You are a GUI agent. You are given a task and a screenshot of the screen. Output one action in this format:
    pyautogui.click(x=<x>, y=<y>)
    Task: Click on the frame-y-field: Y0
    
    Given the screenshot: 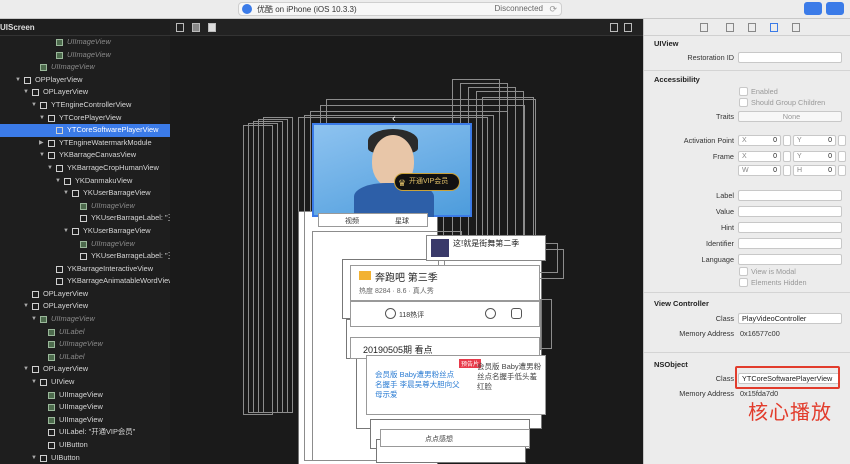 What is the action you would take?
    pyautogui.click(x=814, y=156)
    